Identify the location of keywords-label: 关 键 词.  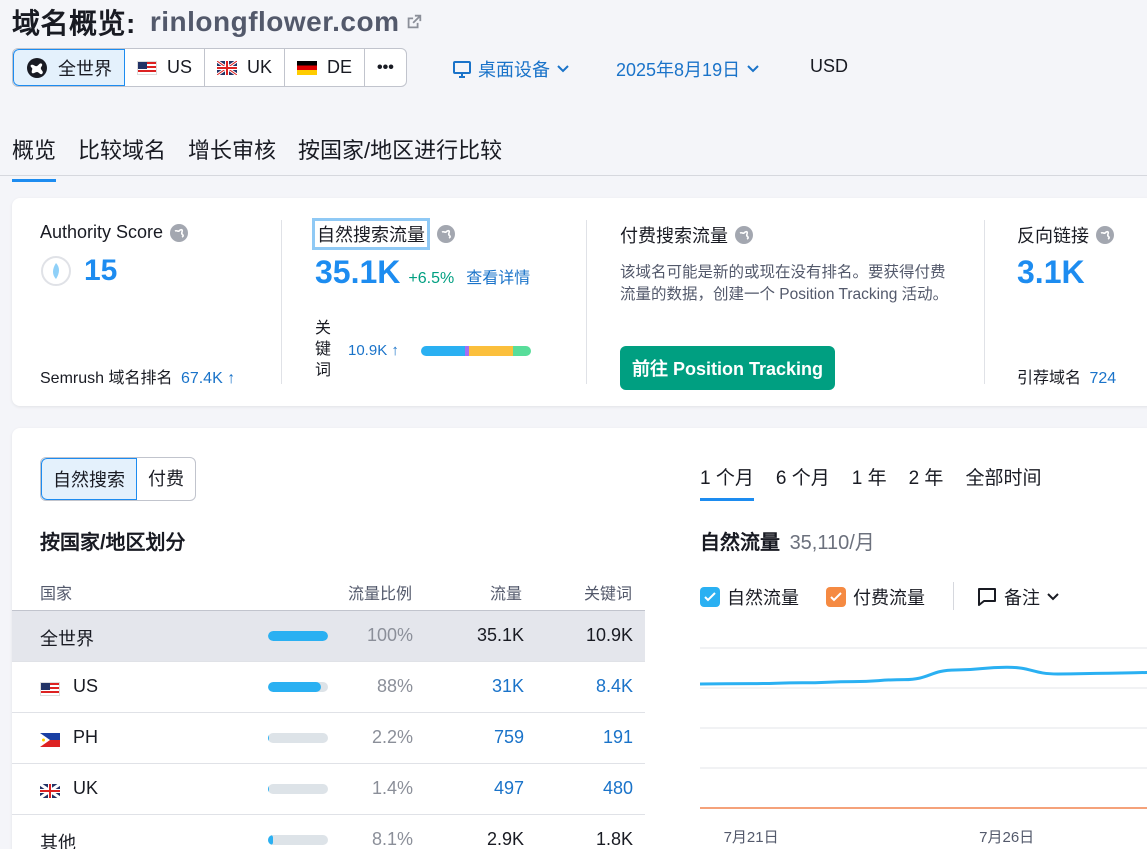
(323, 349).